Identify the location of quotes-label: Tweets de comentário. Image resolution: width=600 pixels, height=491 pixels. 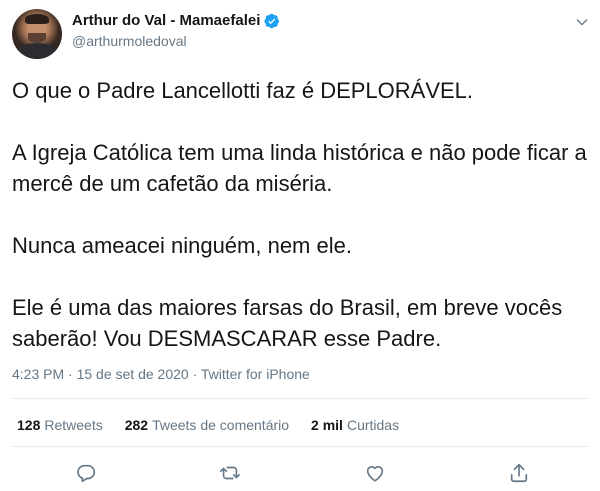
(221, 425).